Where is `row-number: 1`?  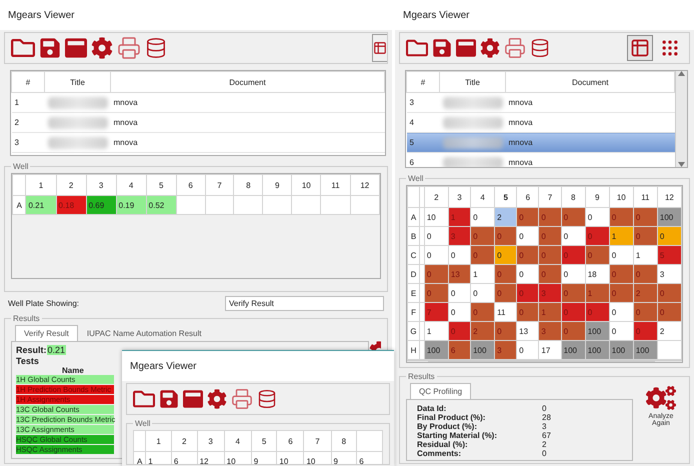
row-number: 1 is located at coordinates (28, 102).